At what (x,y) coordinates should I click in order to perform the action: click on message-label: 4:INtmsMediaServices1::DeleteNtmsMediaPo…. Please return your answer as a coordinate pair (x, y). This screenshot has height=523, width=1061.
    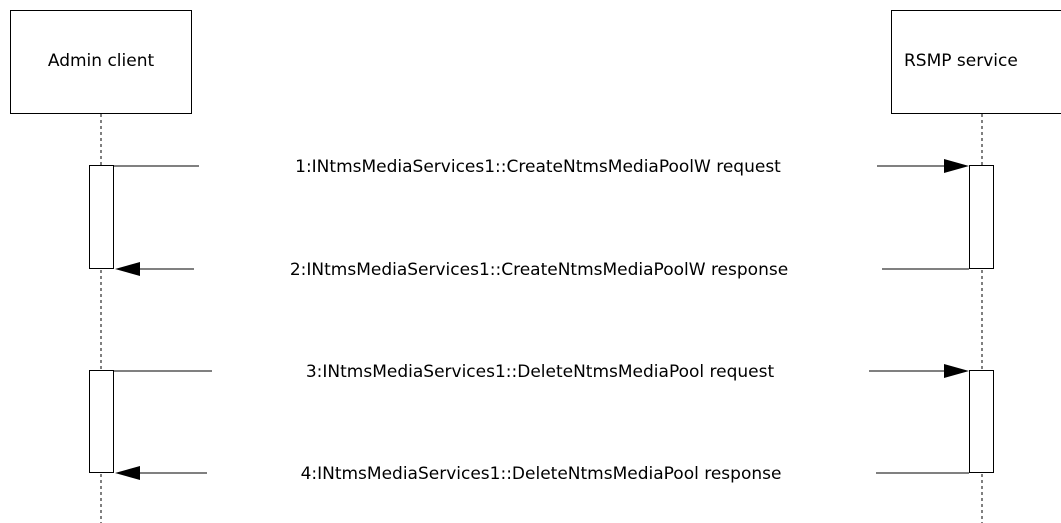
    Looking at the image, I should click on (541, 474).